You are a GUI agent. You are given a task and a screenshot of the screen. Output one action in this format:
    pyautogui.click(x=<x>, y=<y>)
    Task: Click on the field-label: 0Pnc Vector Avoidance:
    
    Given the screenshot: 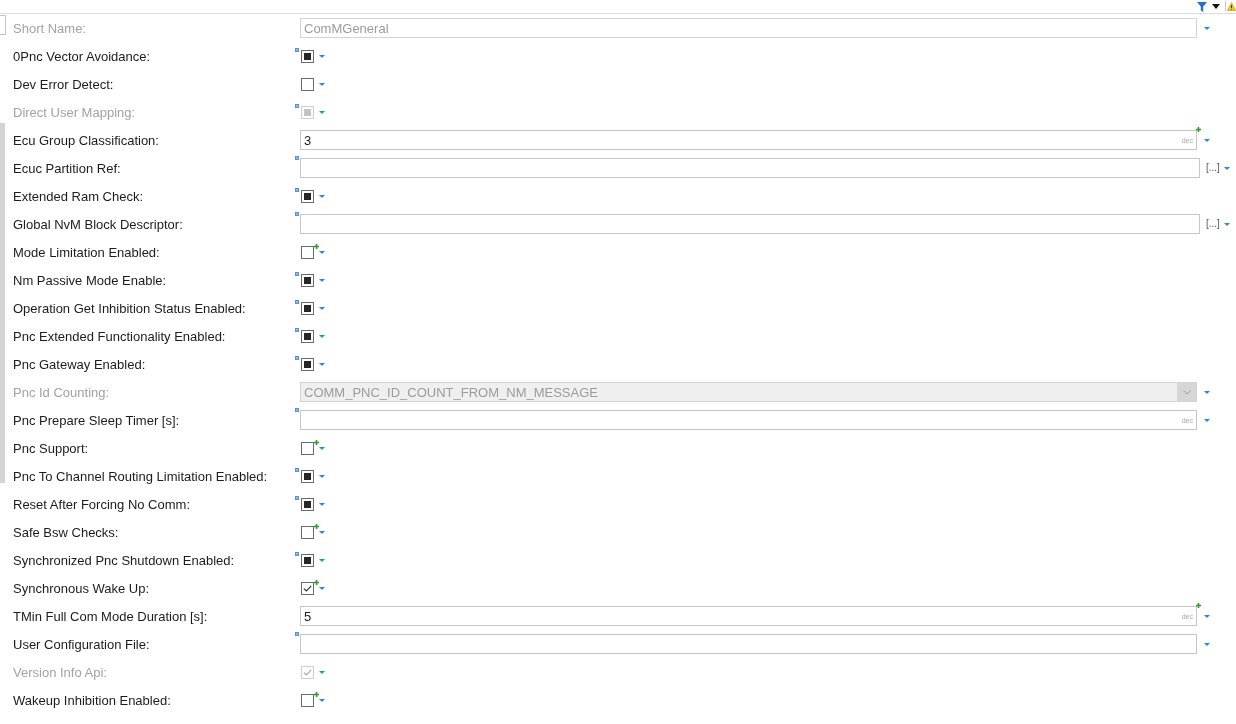 What is the action you would take?
    pyautogui.click(x=82, y=56)
    